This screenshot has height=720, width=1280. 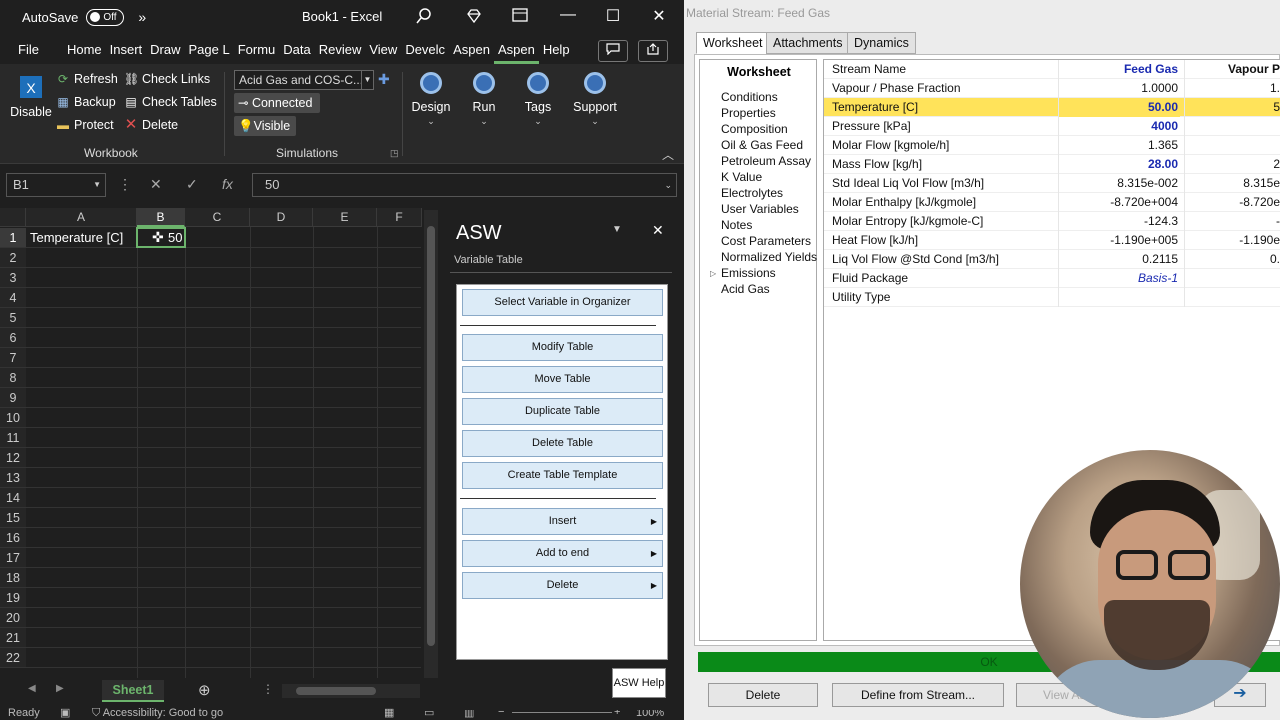 What do you see at coordinates (562, 411) in the screenshot?
I see `duplicate-table-button: Duplicate Table` at bounding box center [562, 411].